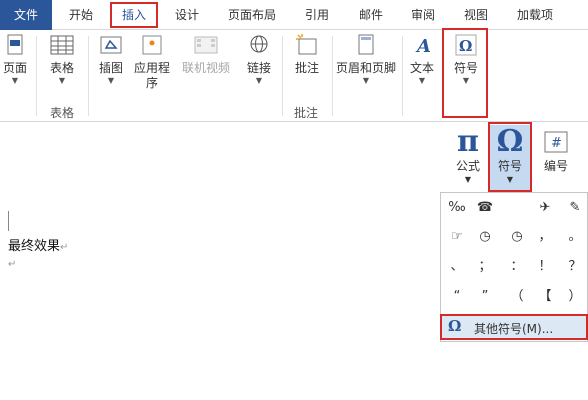 This screenshot has width=588, height=400. What do you see at coordinates (111, 45) in the screenshot?
I see `shapes-icon` at bounding box center [111, 45].